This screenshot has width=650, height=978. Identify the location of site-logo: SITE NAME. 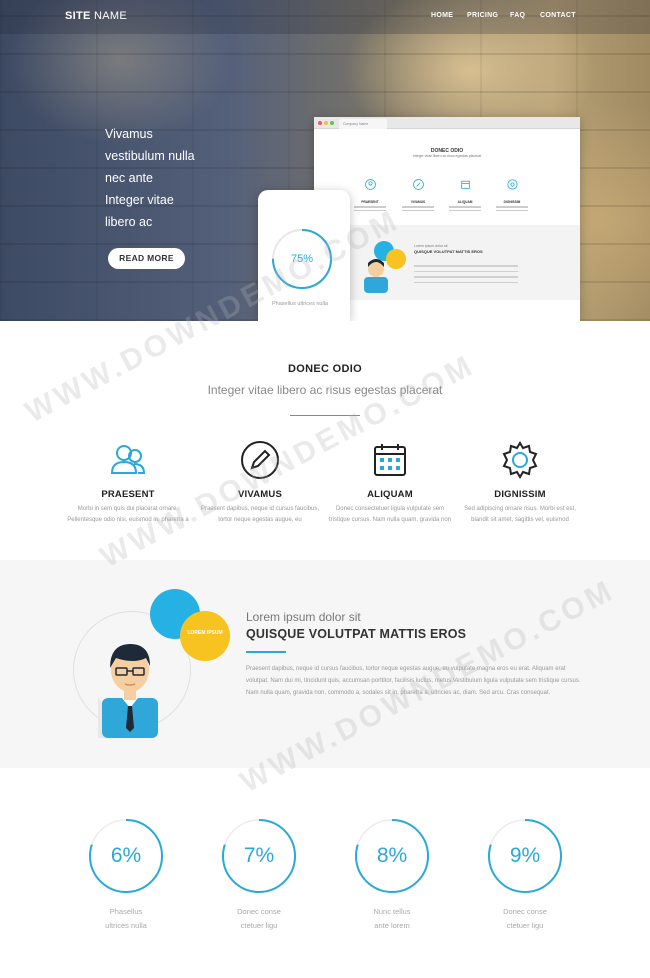
(96, 16).